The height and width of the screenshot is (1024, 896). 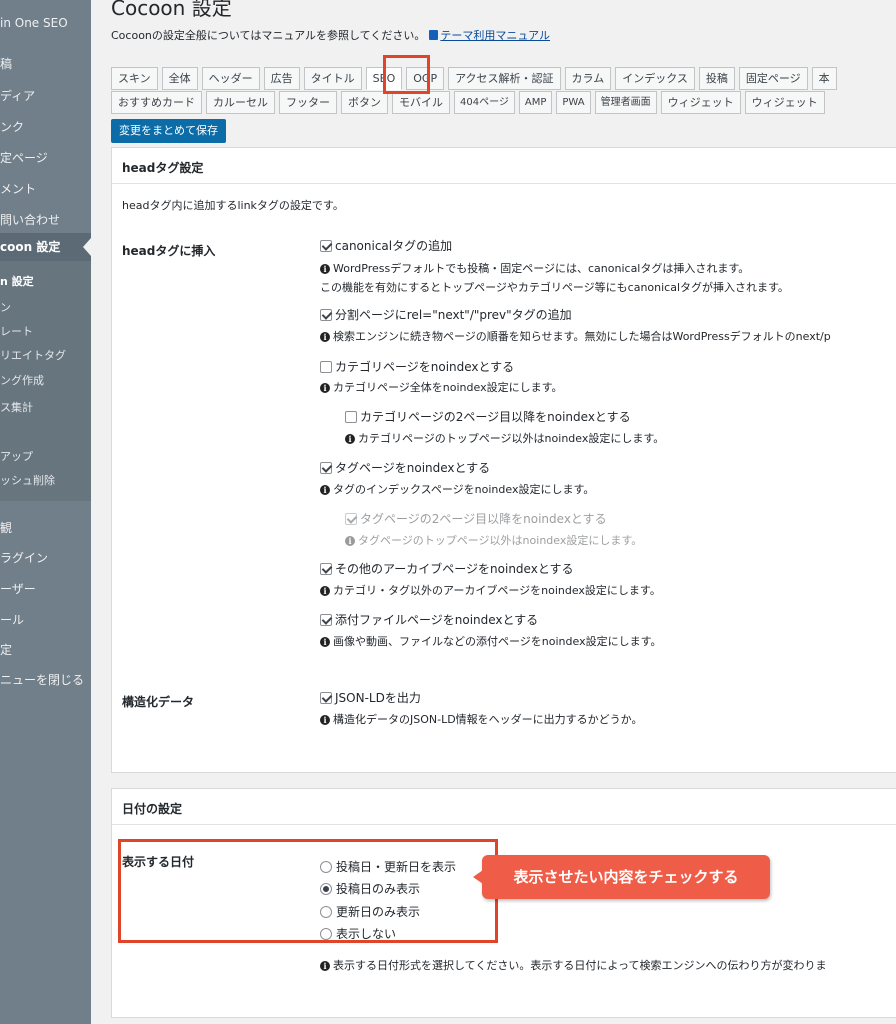 What do you see at coordinates (179, 78) in the screenshot?
I see `tab-all: 全体` at bounding box center [179, 78].